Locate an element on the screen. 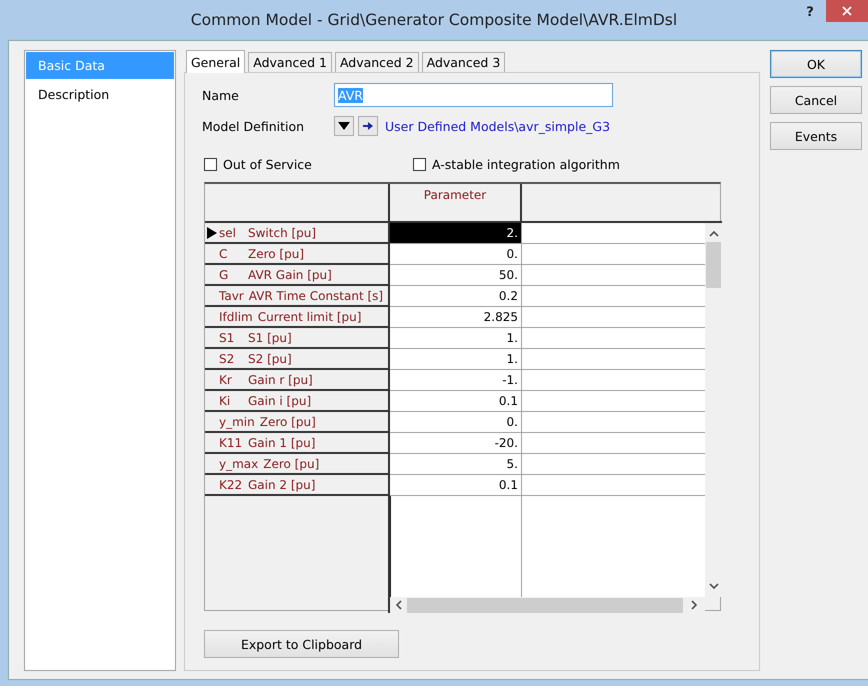 The image size is (868, 686). parameter-symbol: G is located at coordinates (224, 275).